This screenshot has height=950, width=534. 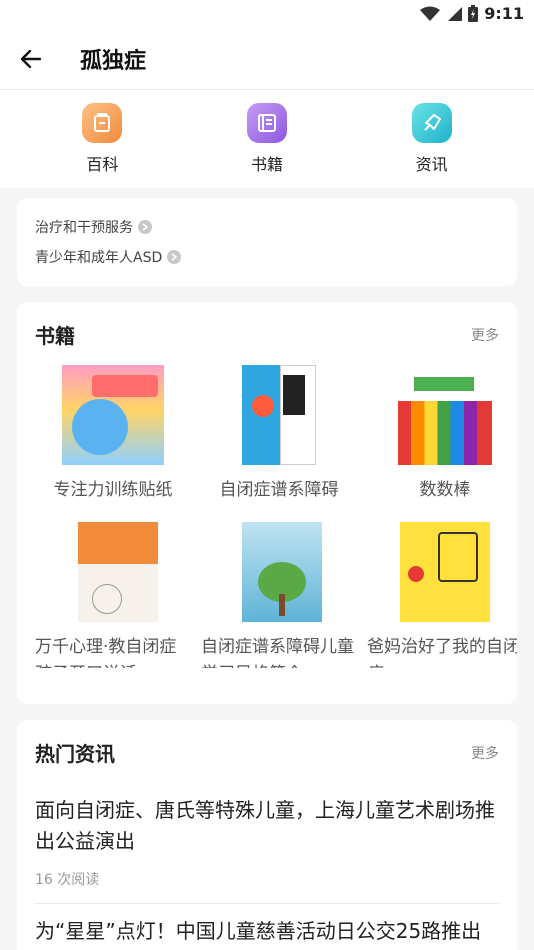 I want to click on tag-label: 青少年和成年人ASD, so click(x=99, y=258).